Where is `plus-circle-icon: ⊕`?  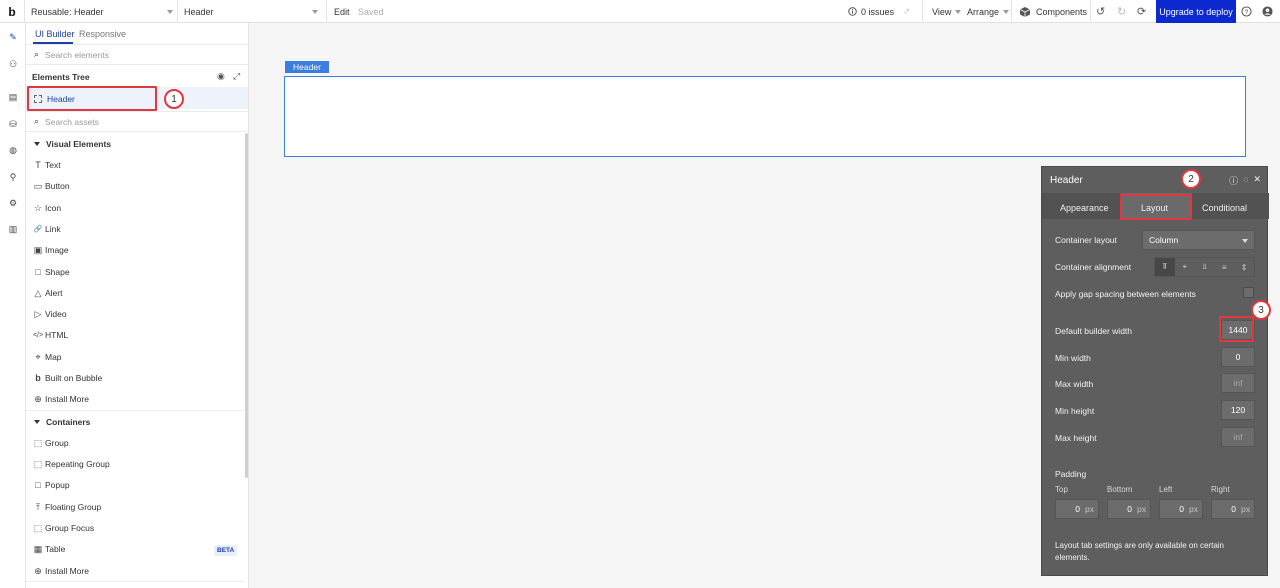 plus-circle-icon: ⊕ is located at coordinates (38, 398).